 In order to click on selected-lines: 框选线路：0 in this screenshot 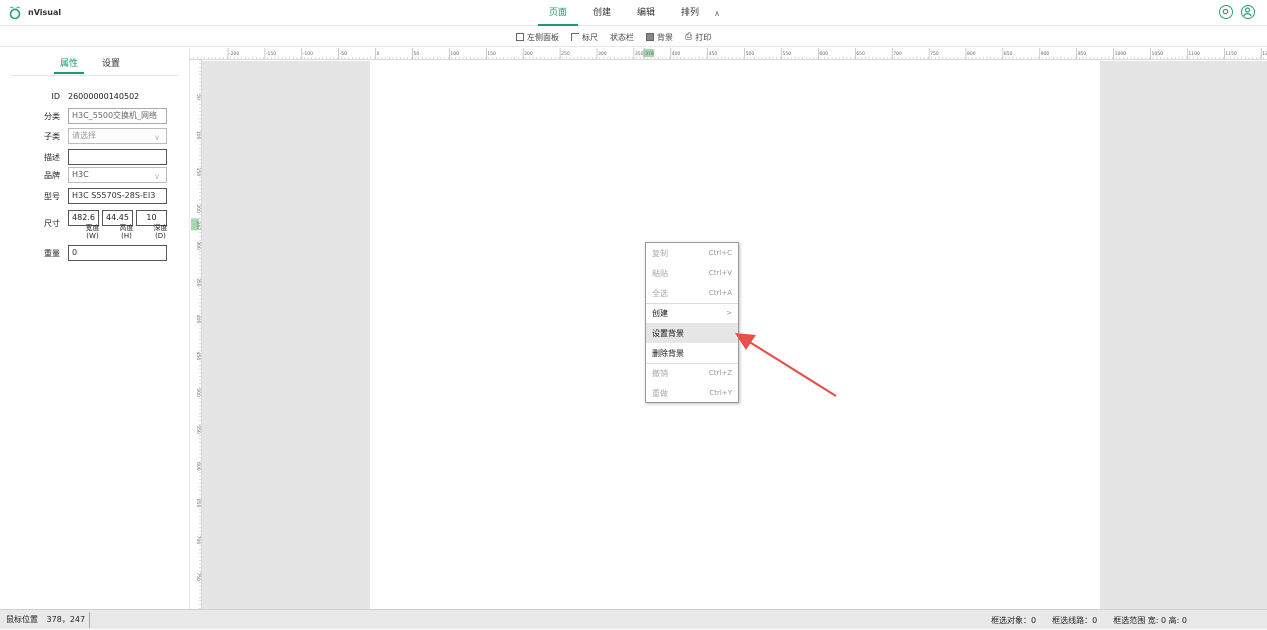, I will do `click(1075, 620)`.